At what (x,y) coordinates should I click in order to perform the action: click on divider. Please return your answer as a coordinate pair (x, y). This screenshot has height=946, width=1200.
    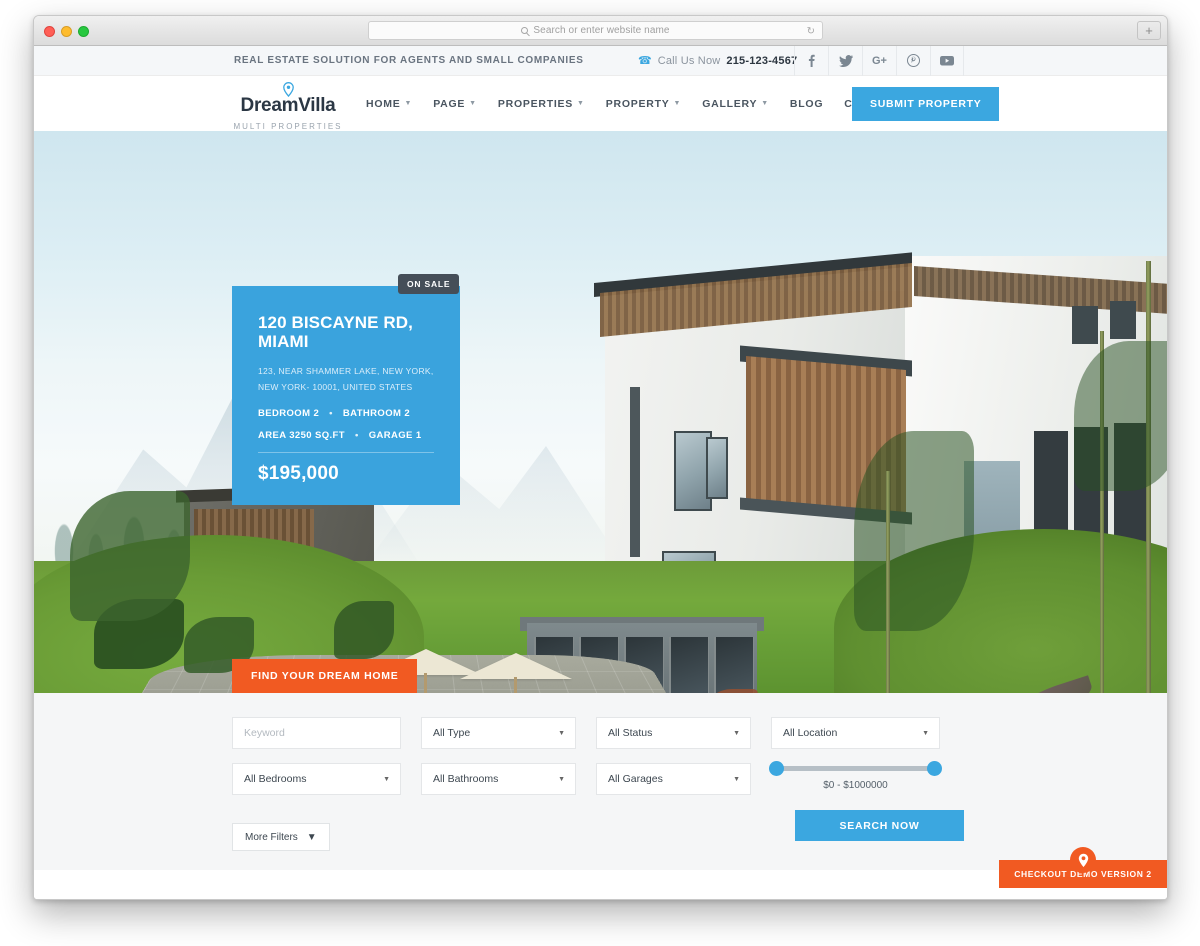
    Looking at the image, I should click on (346, 452).